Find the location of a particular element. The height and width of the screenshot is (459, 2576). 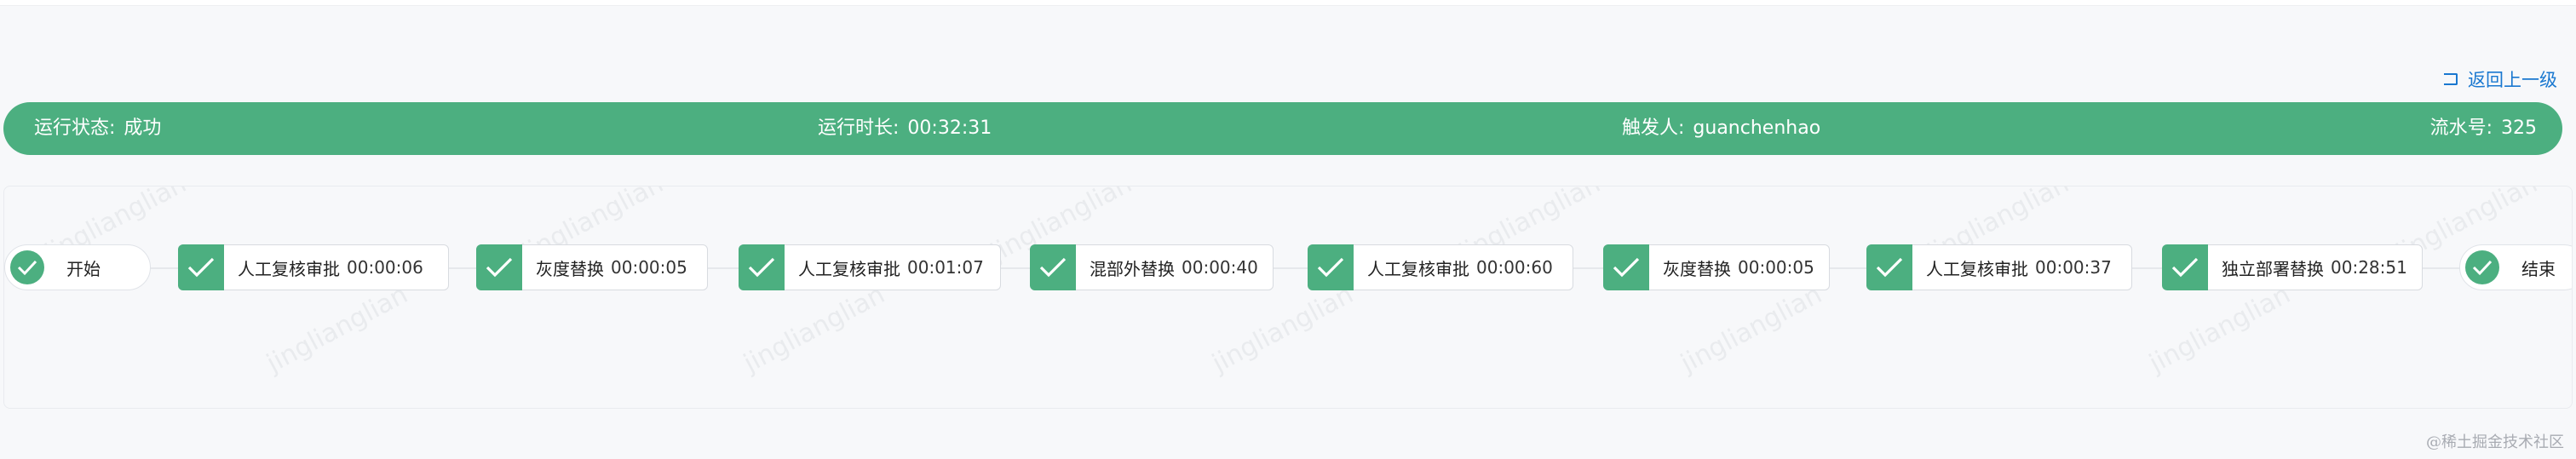

back-link-label: 返回上一级 is located at coordinates (2512, 80).